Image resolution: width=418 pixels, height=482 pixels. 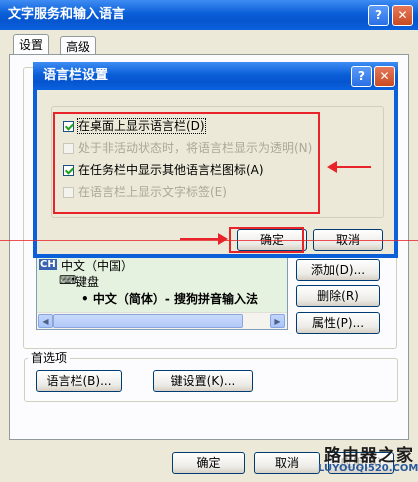 What do you see at coordinates (378, 15) in the screenshot?
I see `help-icon: ?` at bounding box center [378, 15].